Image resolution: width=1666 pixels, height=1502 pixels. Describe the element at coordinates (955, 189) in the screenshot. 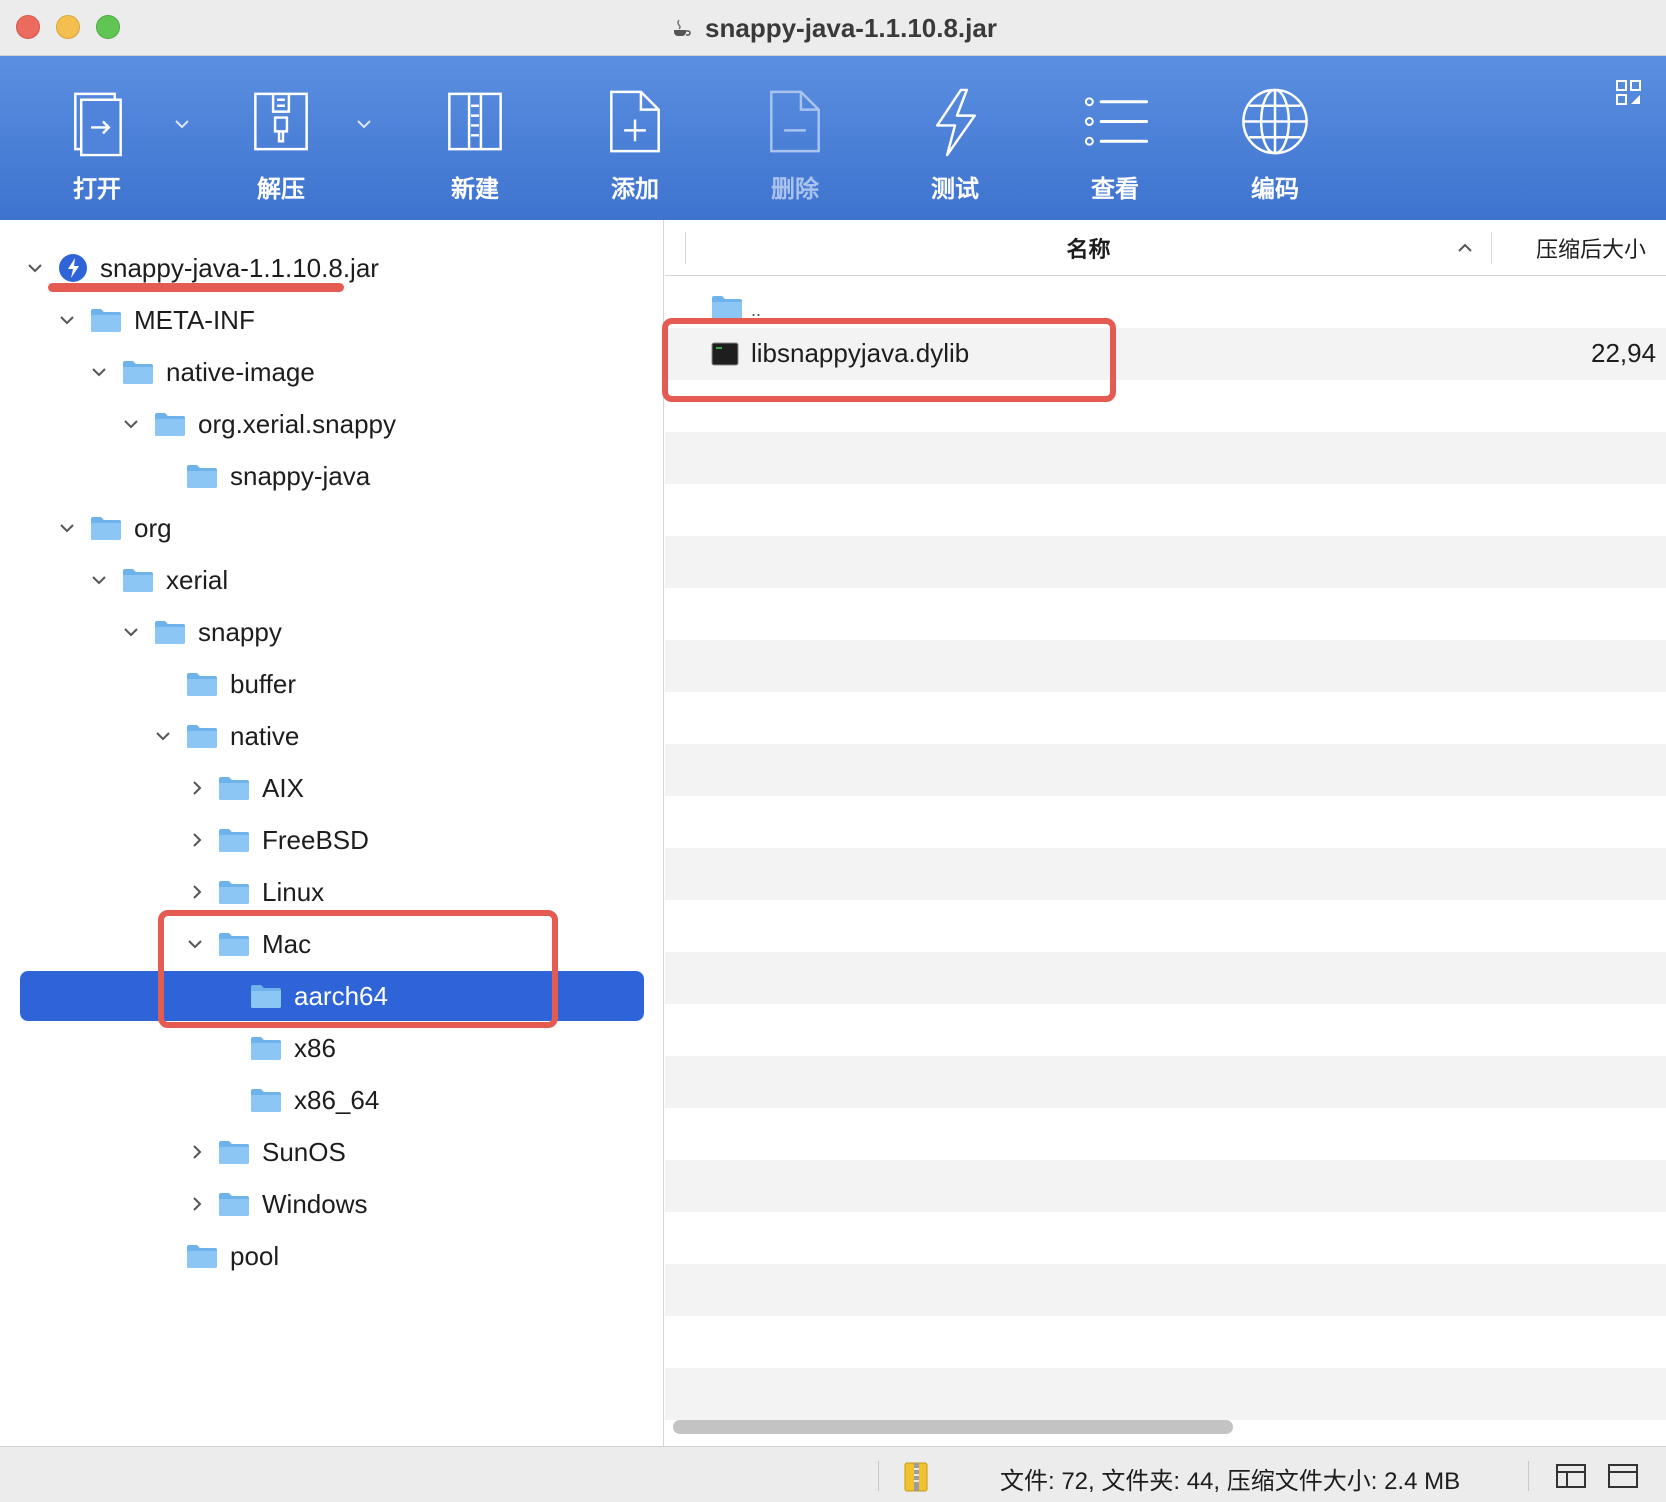

I see `test-label: 测试` at that location.